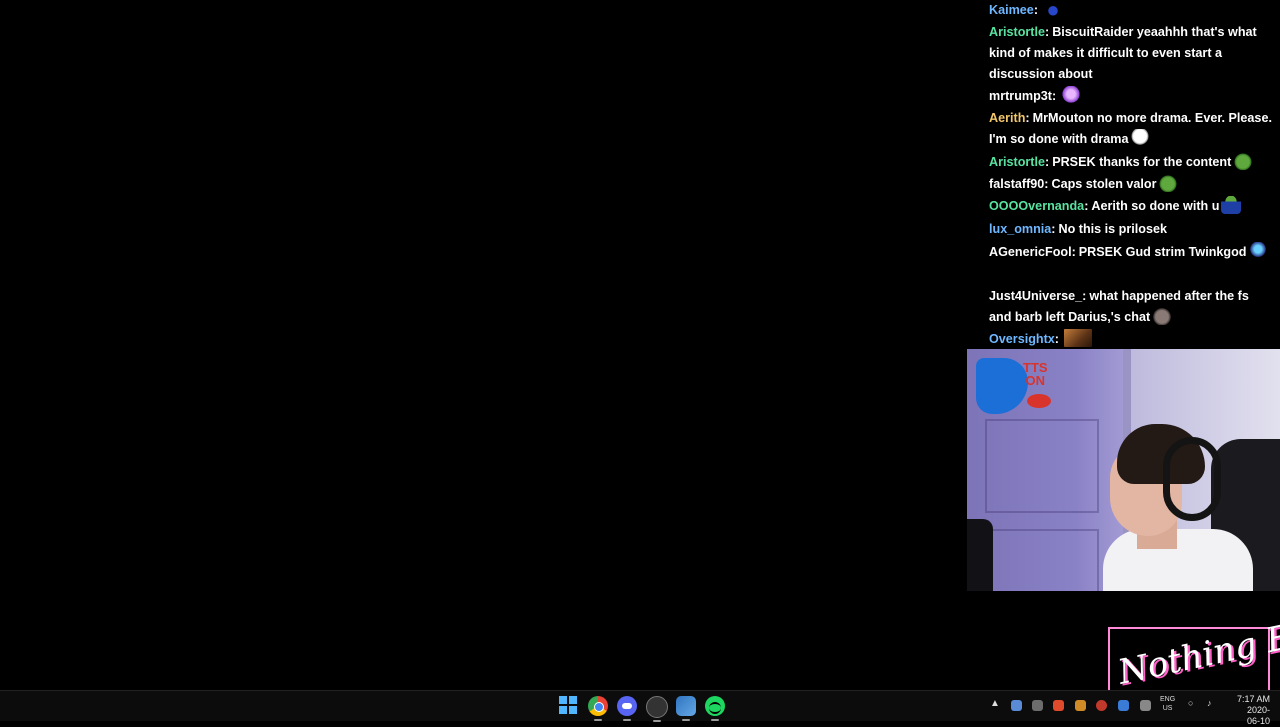 The image size is (1280, 727). I want to click on chat-message: lux_omnia: No this is prilosek, so click(1129, 229).